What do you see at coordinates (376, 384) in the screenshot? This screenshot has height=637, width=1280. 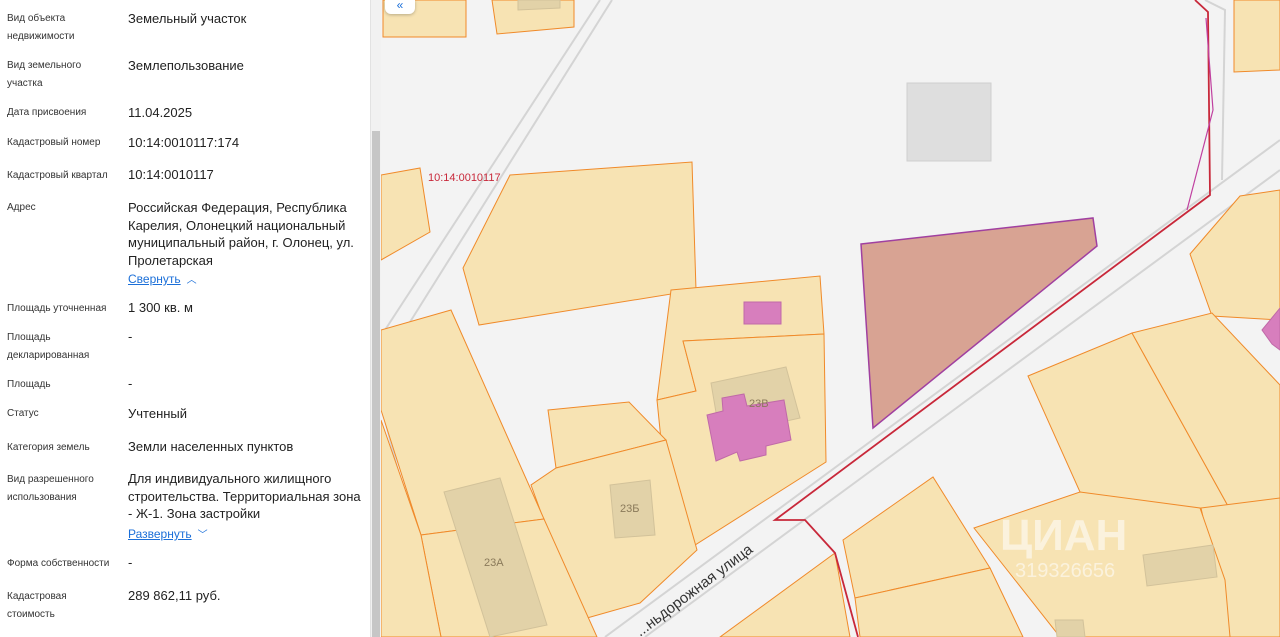 I see `scrollbar-thumb` at bounding box center [376, 384].